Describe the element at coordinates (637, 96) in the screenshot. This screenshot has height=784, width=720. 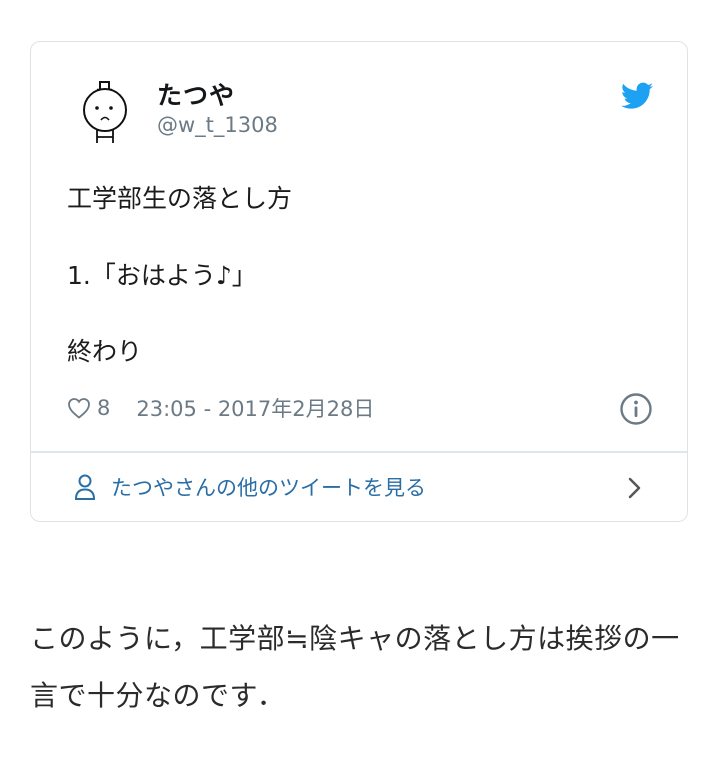
I see `twitter-bird-icon` at that location.